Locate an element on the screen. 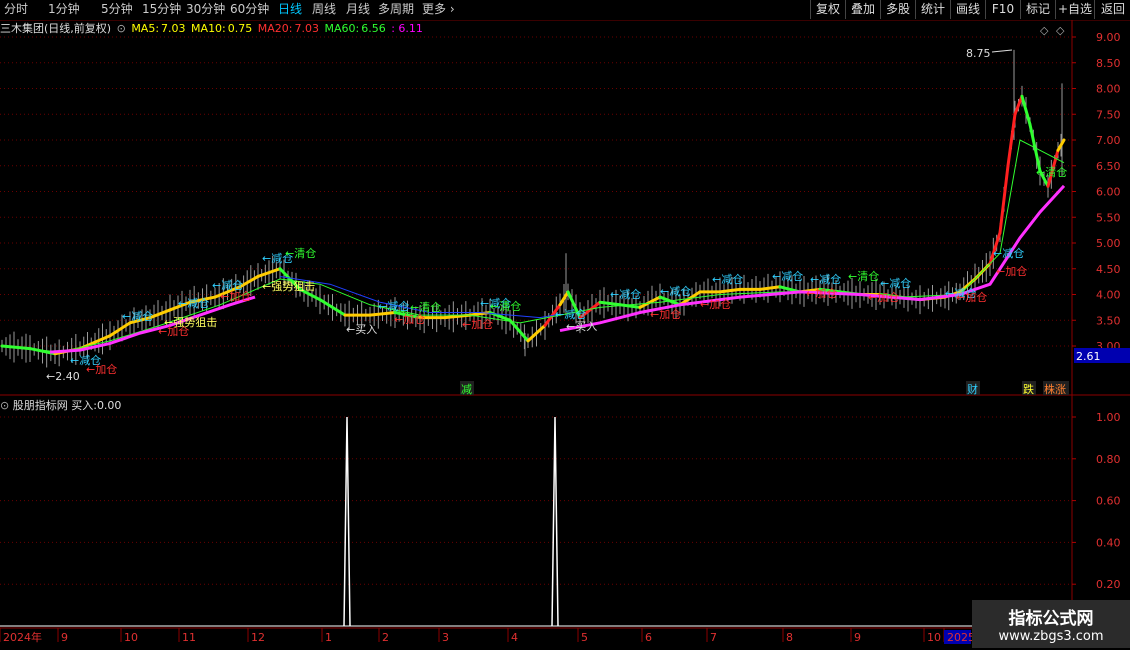 The image size is (1130, 650). price-tick-label: 5.50 is located at coordinates (1108, 217).